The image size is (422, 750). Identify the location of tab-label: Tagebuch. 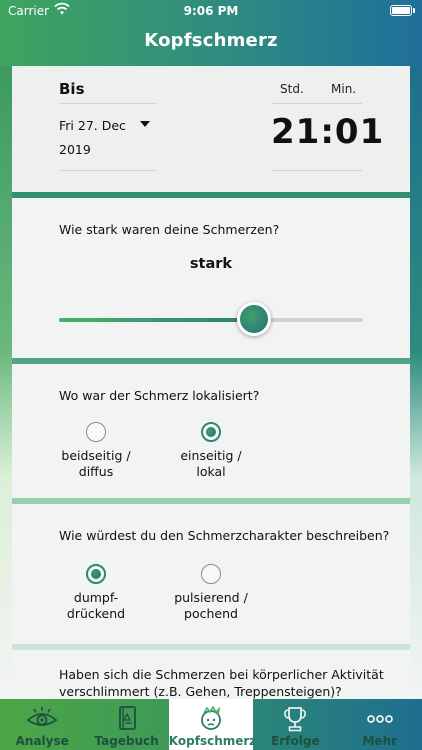
(126, 741).